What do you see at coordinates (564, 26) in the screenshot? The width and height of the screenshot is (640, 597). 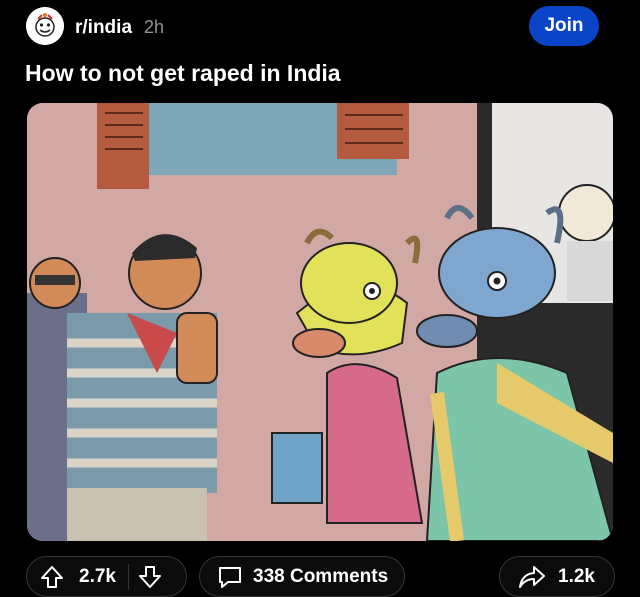 I see `join-button: Join` at bounding box center [564, 26].